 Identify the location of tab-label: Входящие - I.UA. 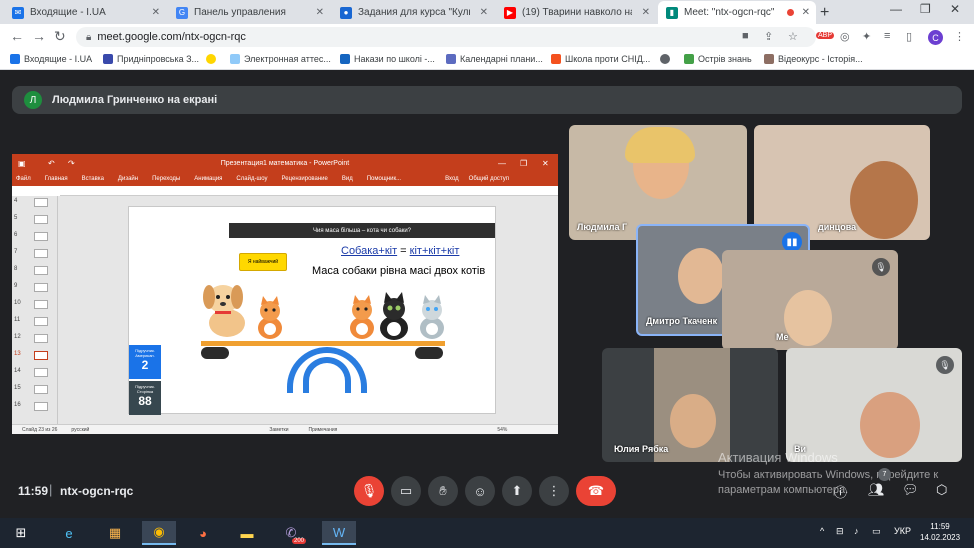
(68, 12).